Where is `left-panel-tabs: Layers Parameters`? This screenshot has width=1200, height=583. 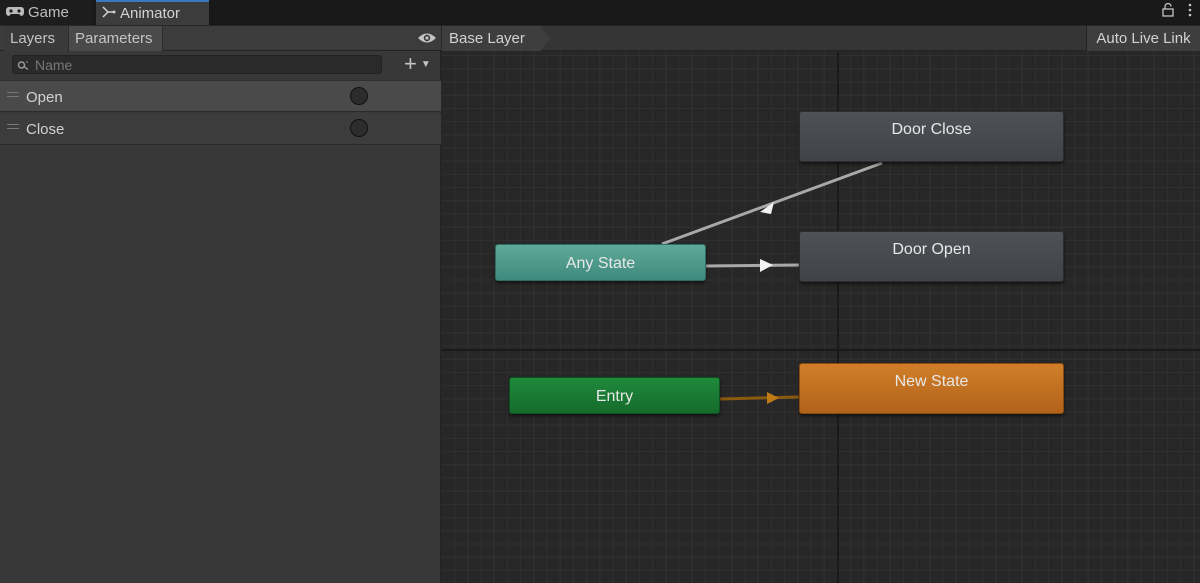
left-panel-tabs: Layers Parameters is located at coordinates (220, 38).